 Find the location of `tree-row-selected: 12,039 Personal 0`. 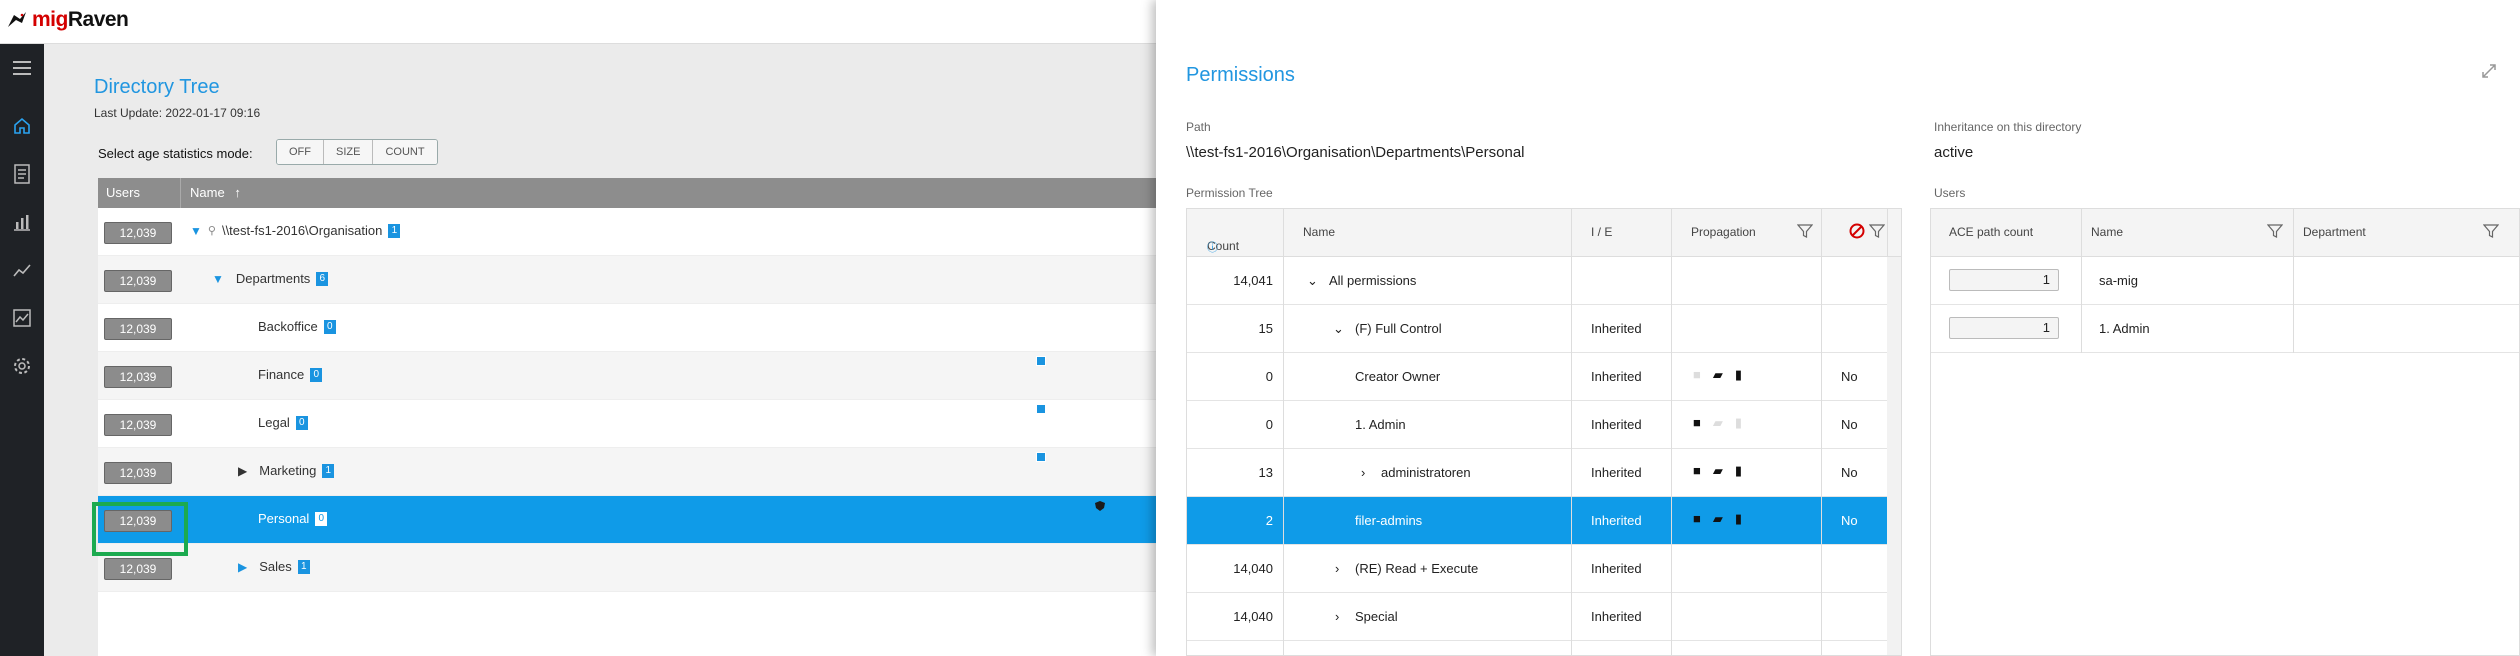

tree-row-selected: 12,039 Personal 0 is located at coordinates (627, 520).